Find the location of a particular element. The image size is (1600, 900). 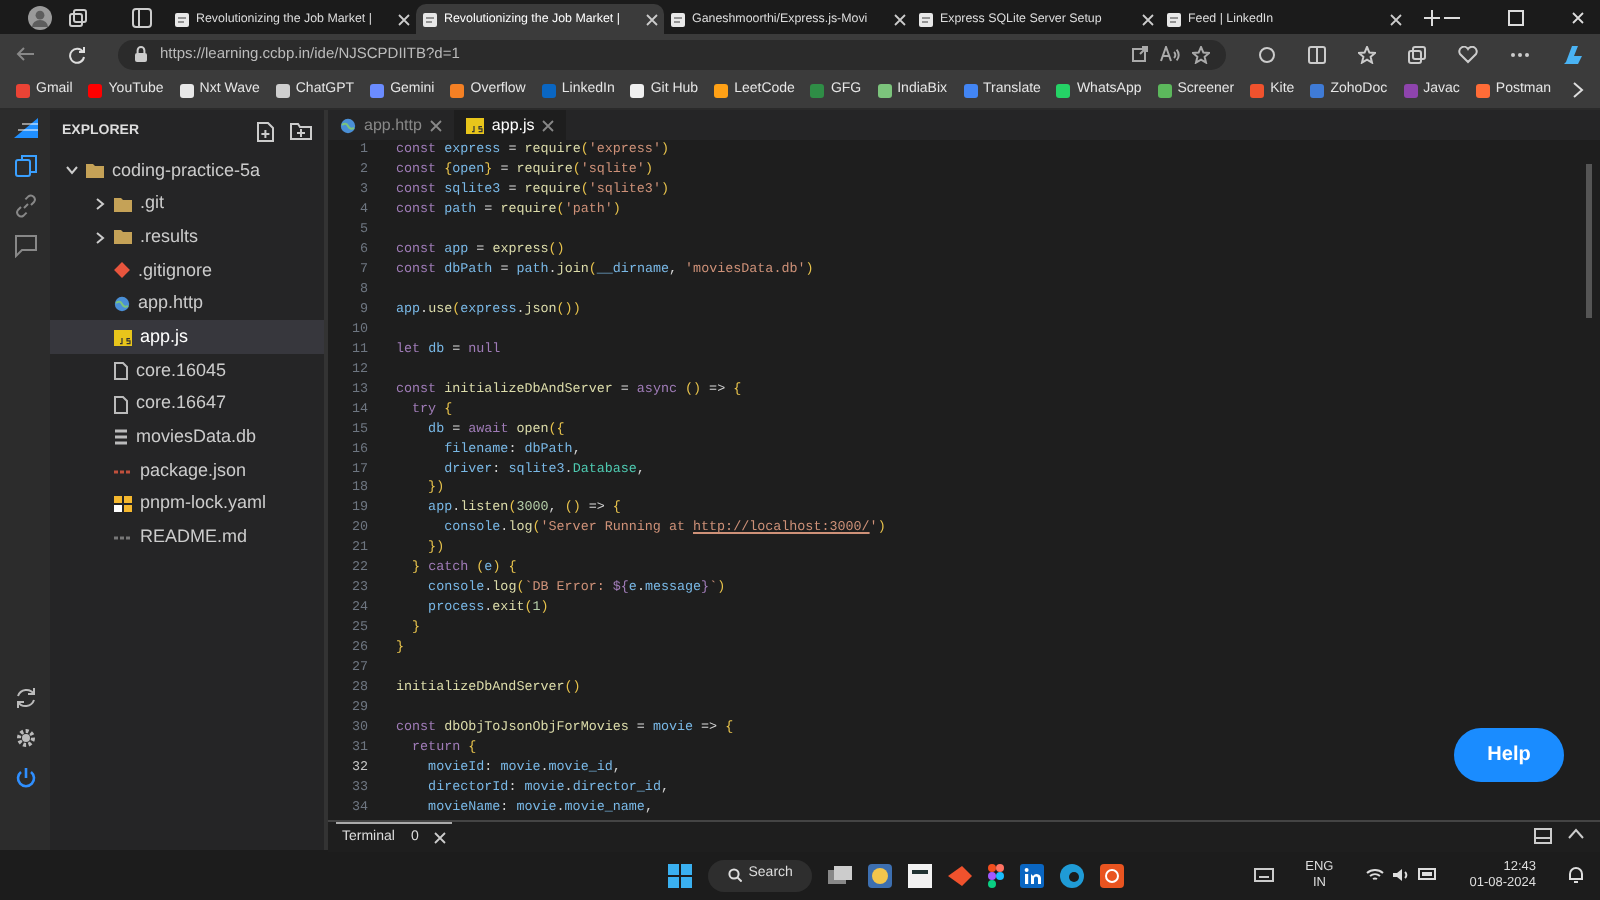

photos-app-icon is located at coordinates (880, 875).